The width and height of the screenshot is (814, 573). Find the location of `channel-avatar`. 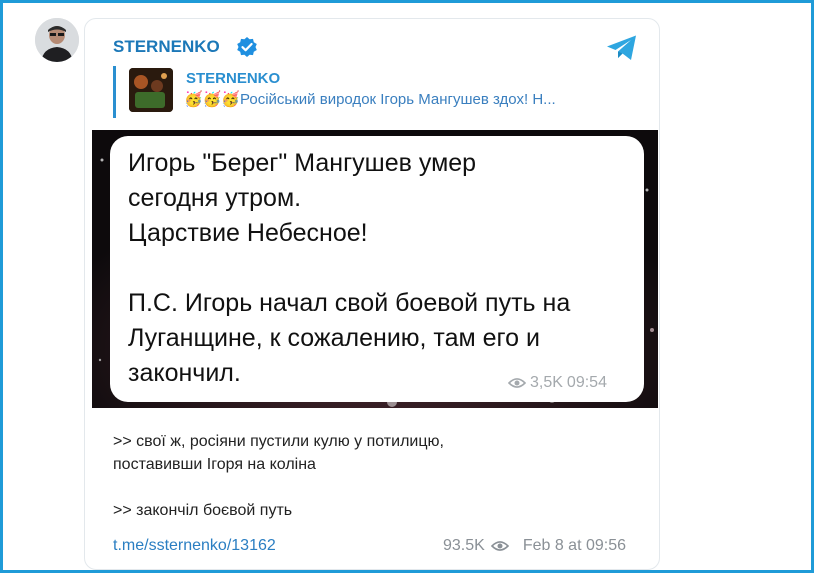

channel-avatar is located at coordinates (57, 40).